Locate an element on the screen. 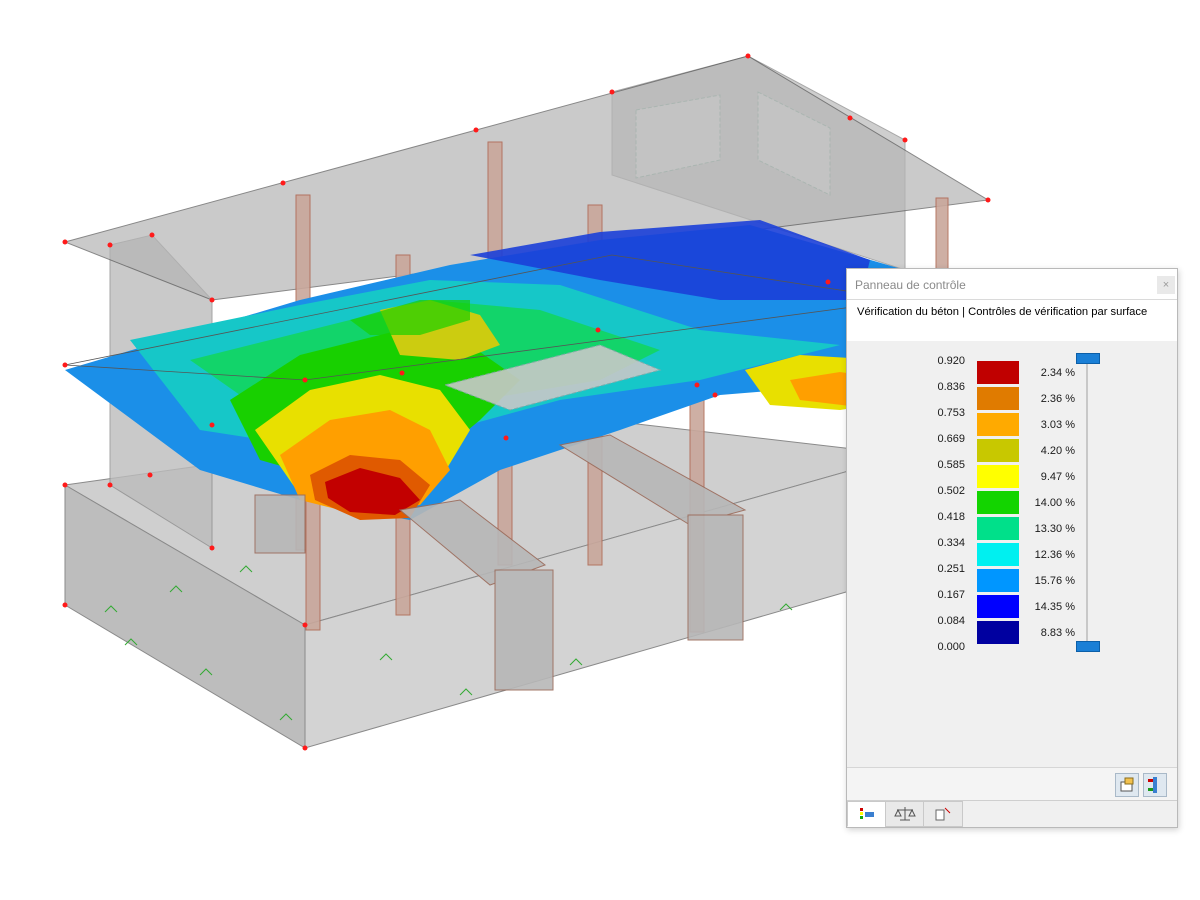  tab-balance is located at coordinates (905, 814).